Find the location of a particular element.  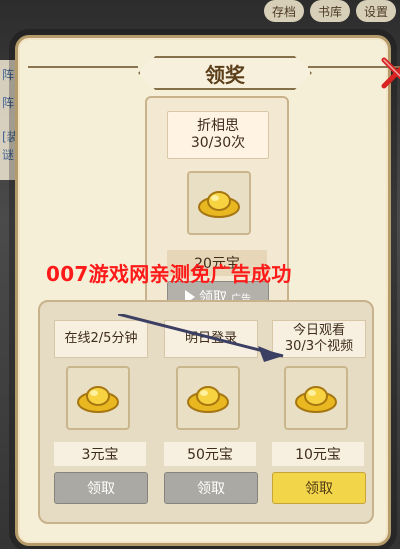

background-left-text-1: 阵 is located at coordinates (8, 75).